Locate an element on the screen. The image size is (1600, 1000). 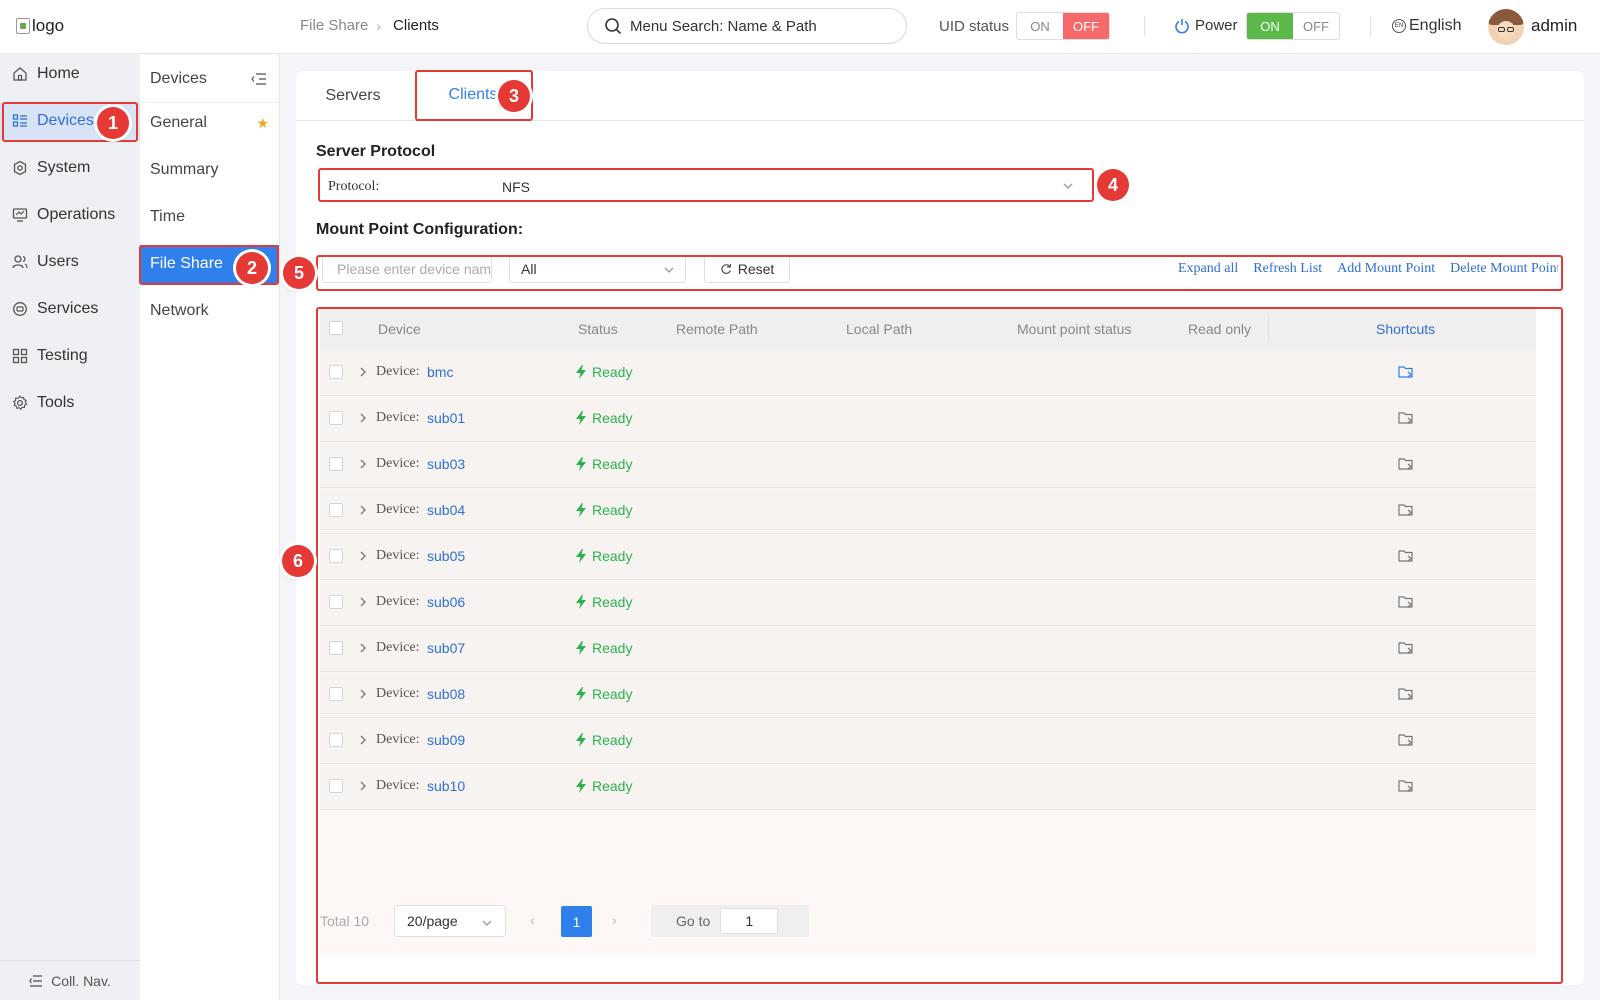
username: admin is located at coordinates (1554, 26).